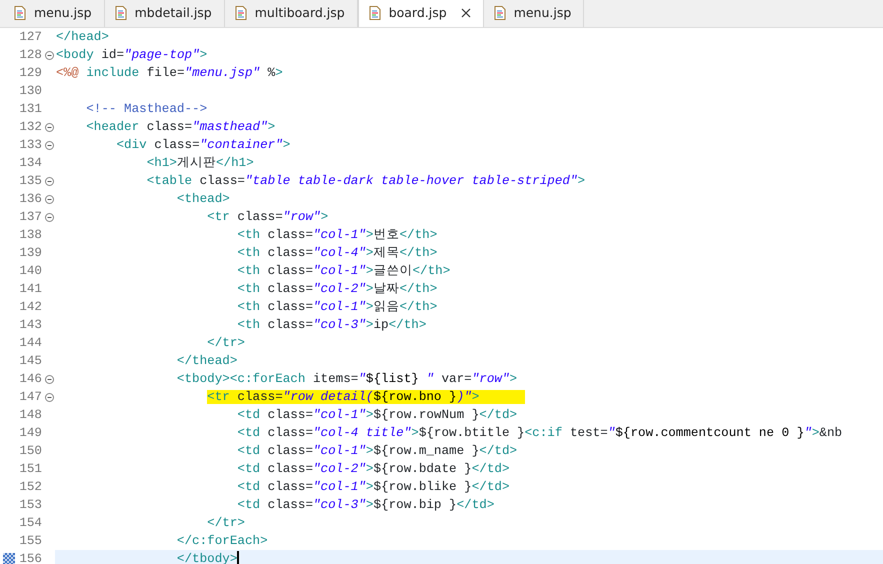  Describe the element at coordinates (366, 181) in the screenshot. I see `code-line: <table class="table table-dark table-hover table-striped">` at that location.